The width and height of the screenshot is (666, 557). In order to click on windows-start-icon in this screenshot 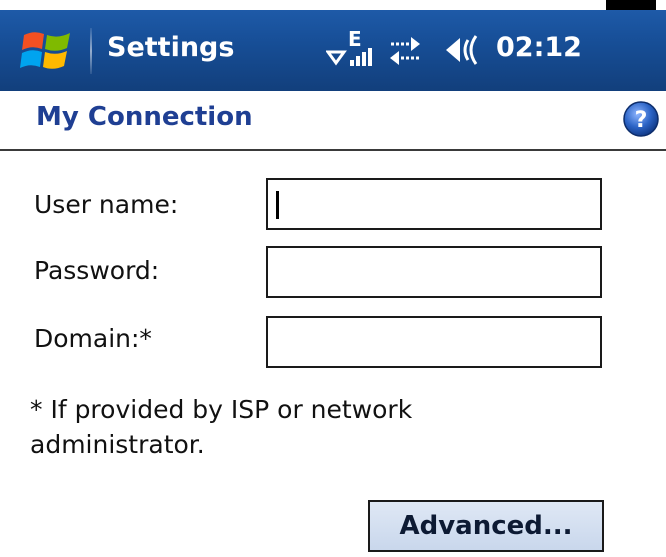, I will do `click(47, 51)`.